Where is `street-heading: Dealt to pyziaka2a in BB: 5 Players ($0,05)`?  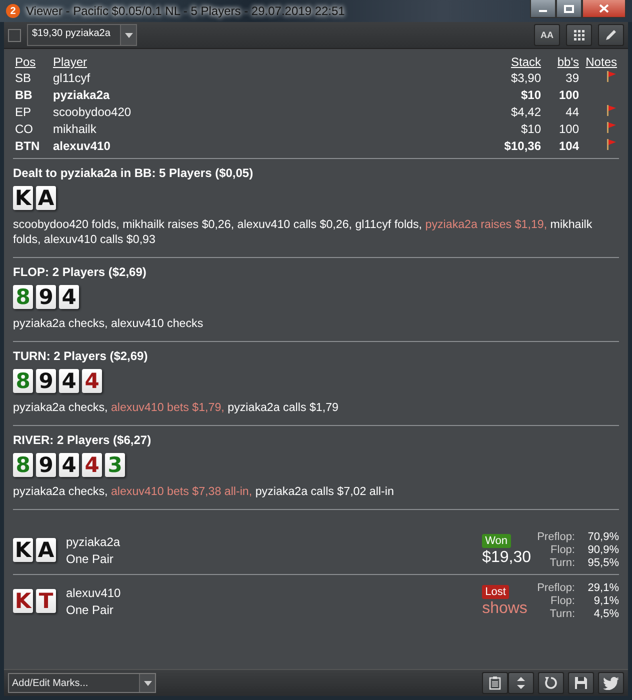 street-heading: Dealt to pyziaka2a in BB: 5 Players ($0,05) is located at coordinates (133, 173).